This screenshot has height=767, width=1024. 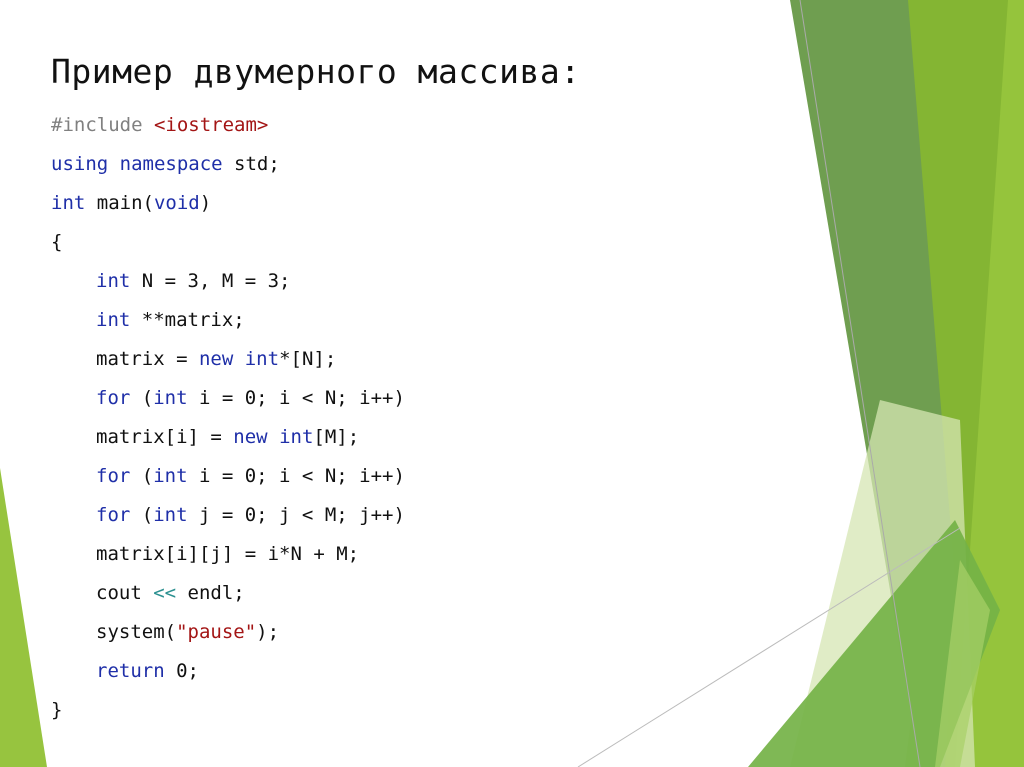 I want to click on code-text: *[N];, so click(x=308, y=359).